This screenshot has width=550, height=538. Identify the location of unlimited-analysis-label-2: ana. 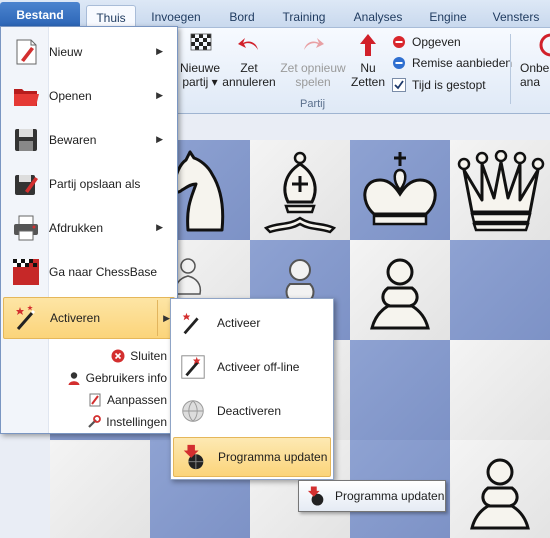
(530, 82).